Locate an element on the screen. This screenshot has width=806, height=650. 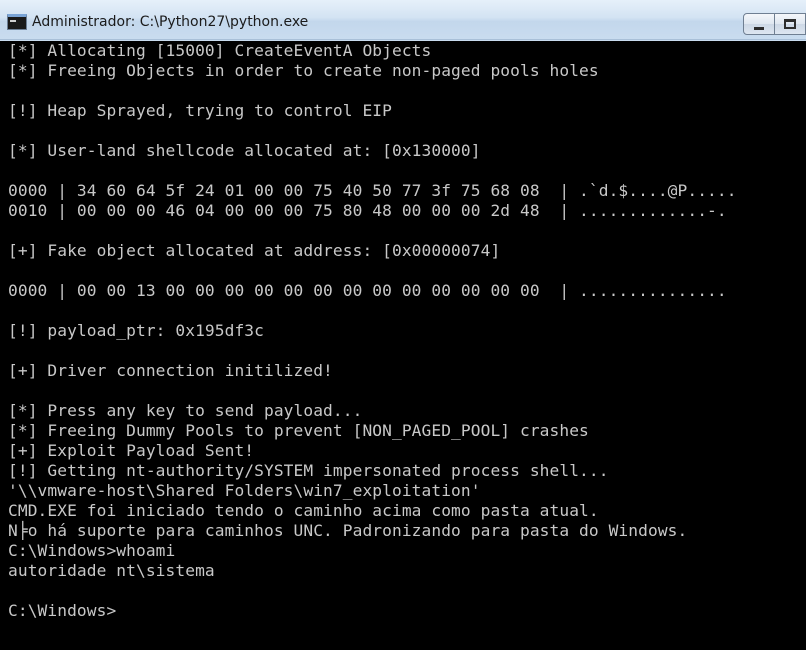
window-controls is located at coordinates (774, 24).